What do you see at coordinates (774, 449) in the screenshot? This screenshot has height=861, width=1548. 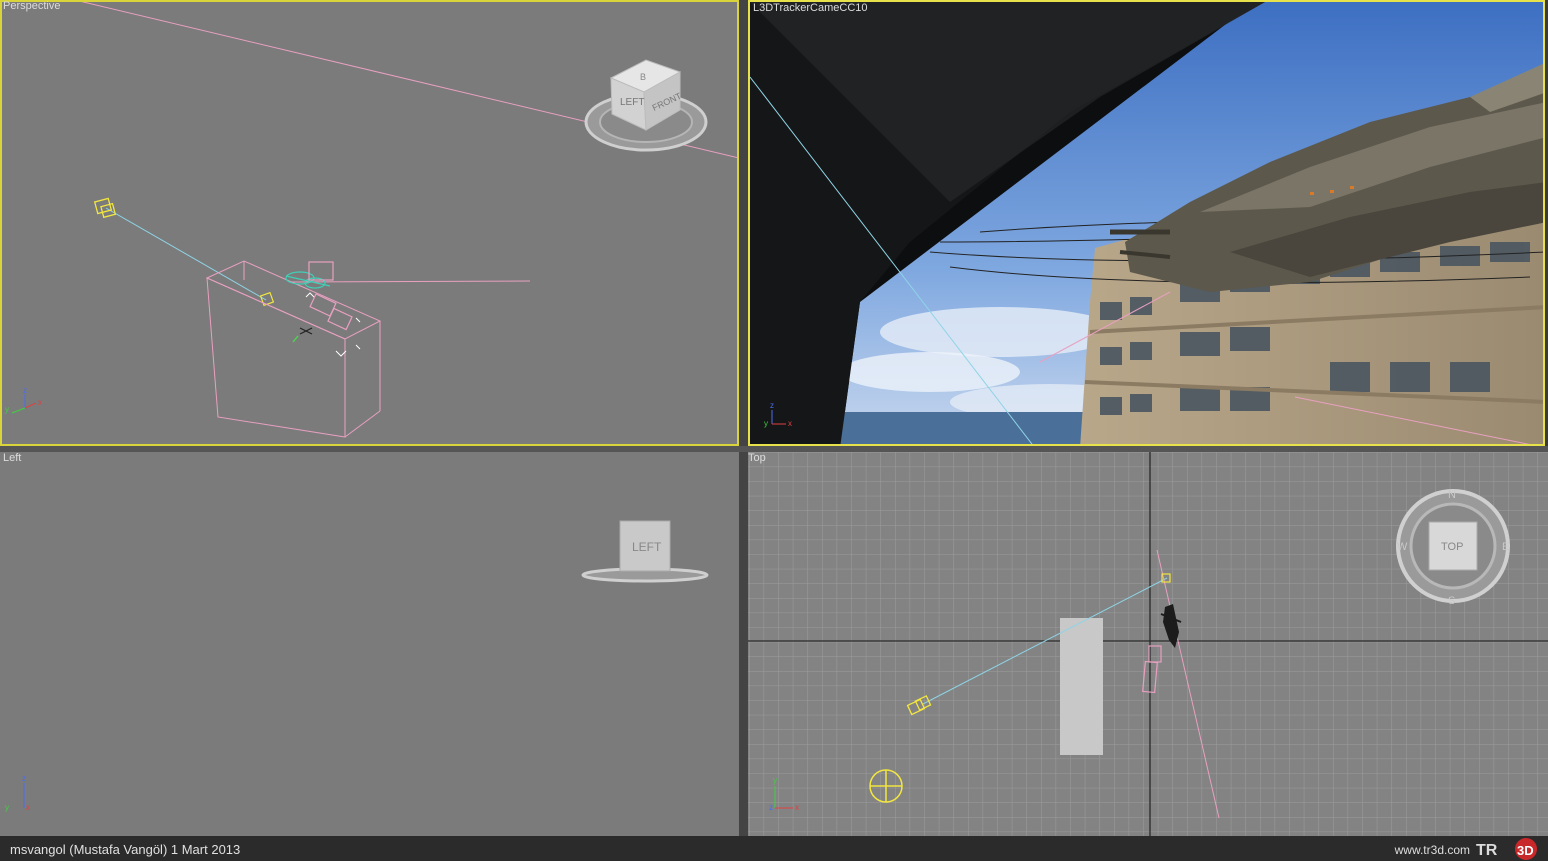 I see `viewport-divider-horizontal` at bounding box center [774, 449].